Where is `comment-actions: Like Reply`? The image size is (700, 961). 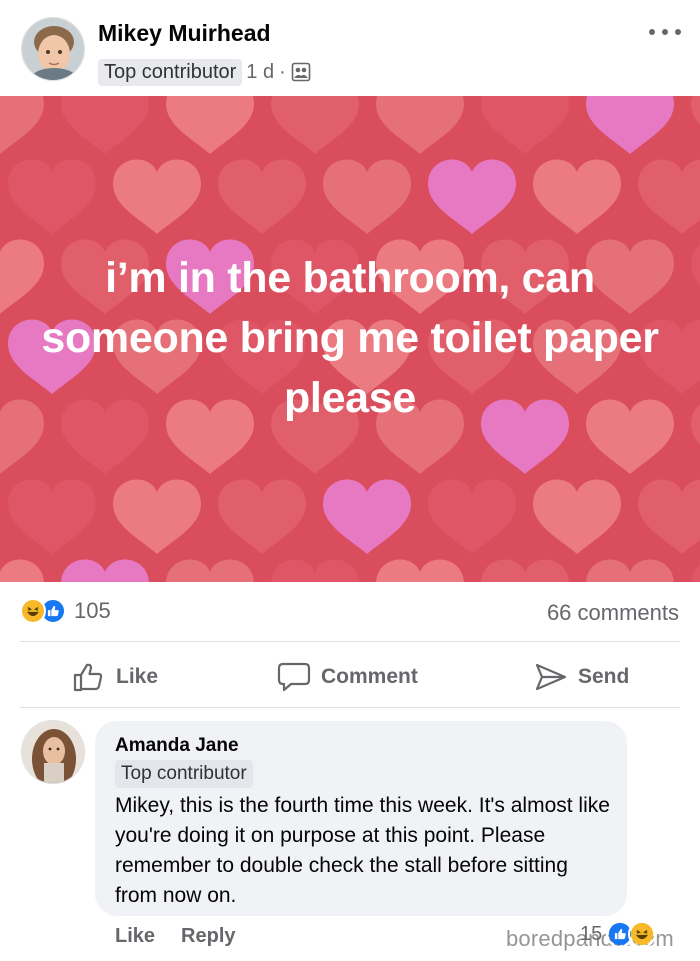
comment-actions: Like Reply is located at coordinates (188, 936).